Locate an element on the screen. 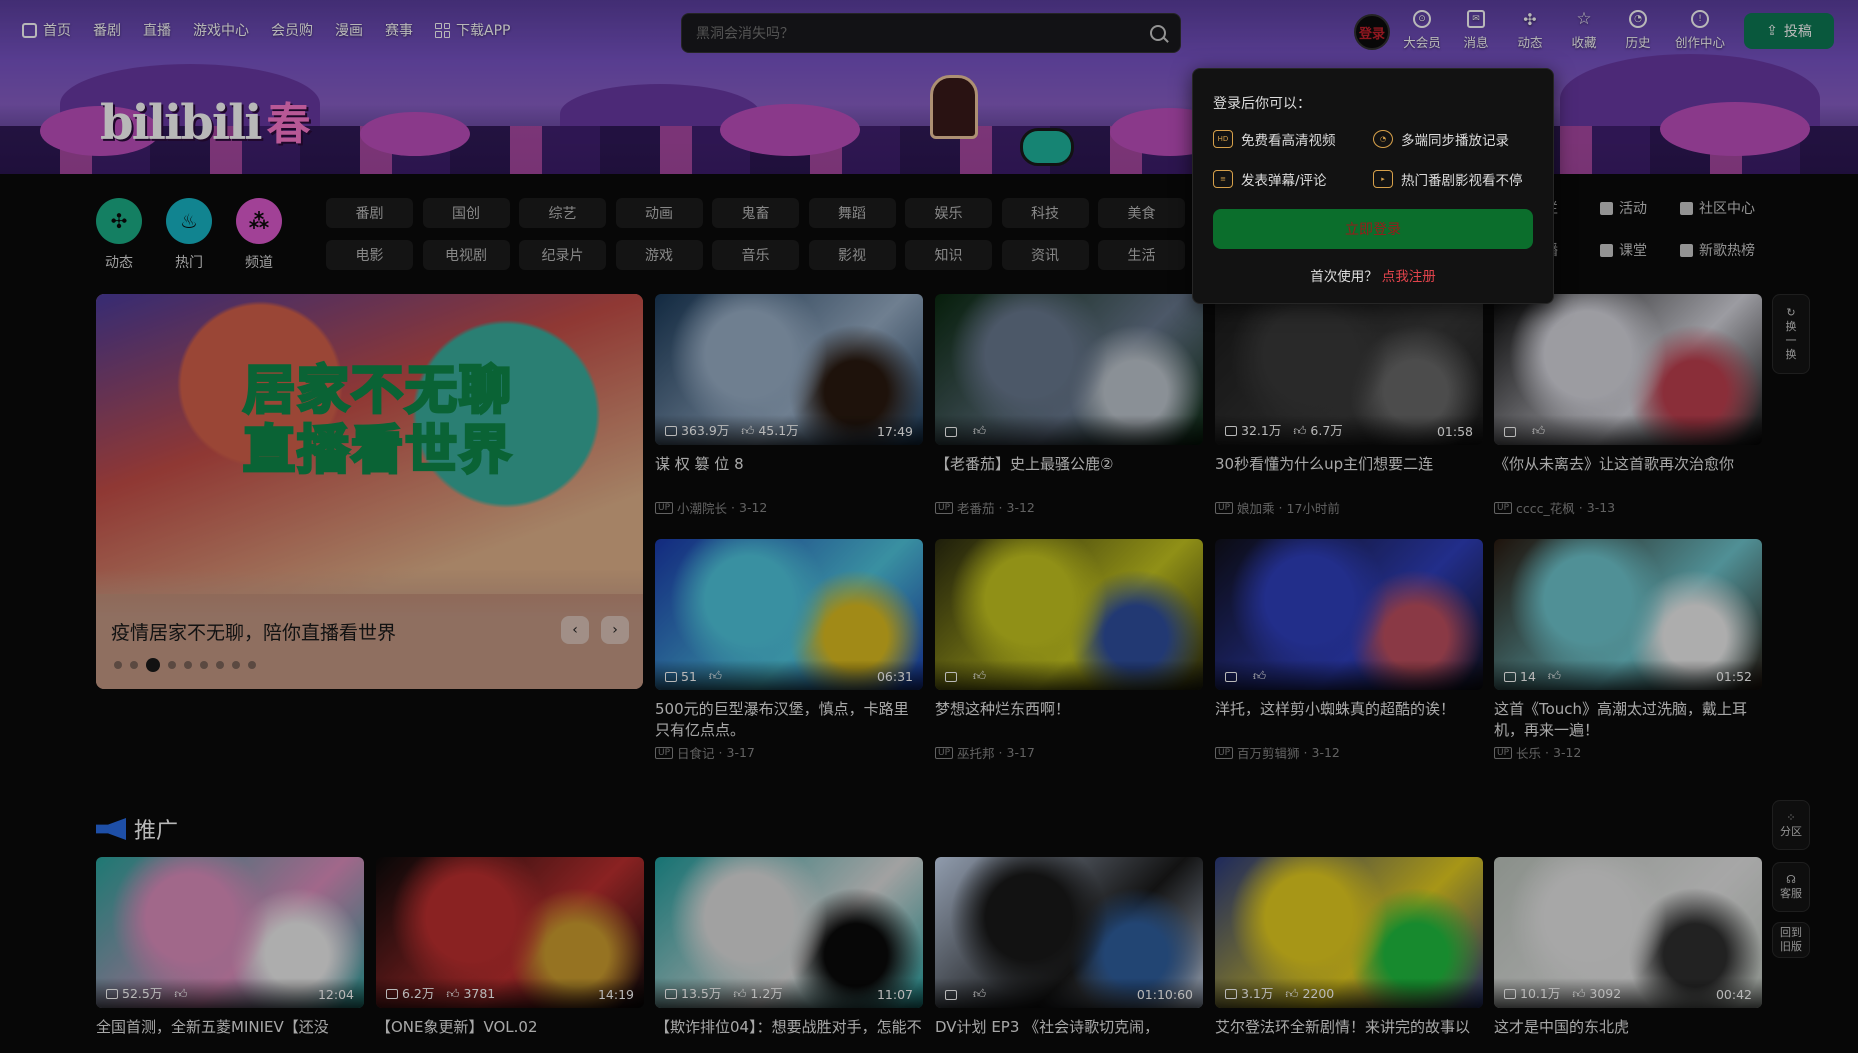  video-thumbnail: 52.5万 👍︎ 12:04 is located at coordinates (230, 932).